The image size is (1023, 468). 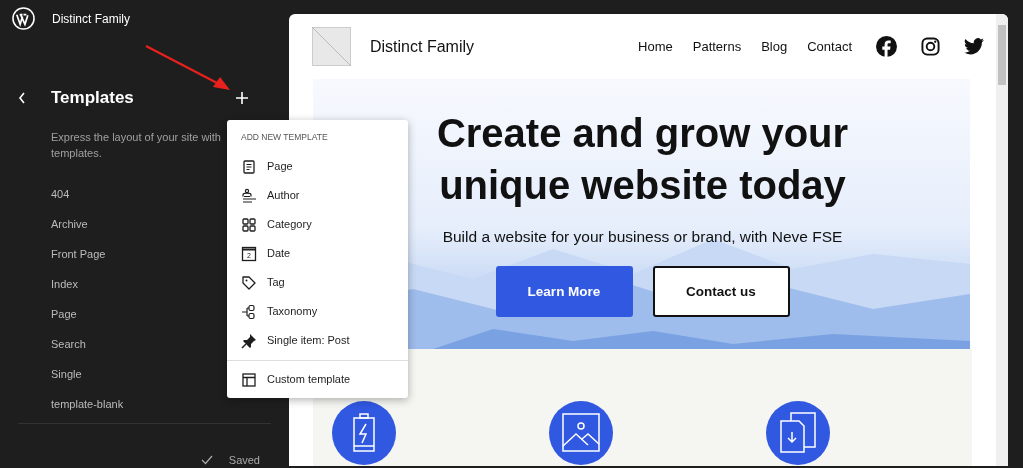 I want to click on template-item: Archive, so click(x=69, y=223).